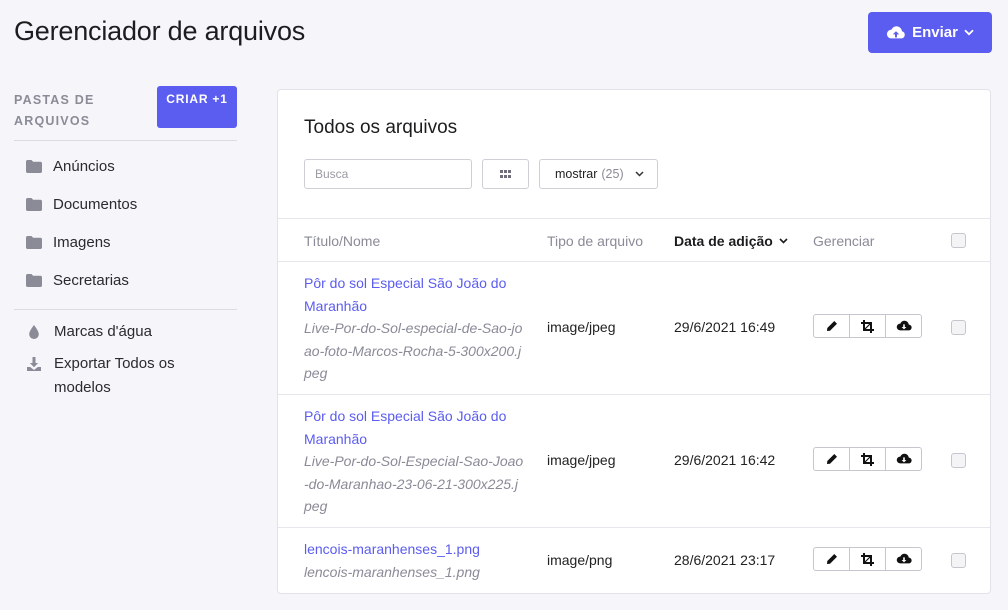 This screenshot has width=1008, height=610. I want to click on folder-label: Anúncios, so click(84, 166).